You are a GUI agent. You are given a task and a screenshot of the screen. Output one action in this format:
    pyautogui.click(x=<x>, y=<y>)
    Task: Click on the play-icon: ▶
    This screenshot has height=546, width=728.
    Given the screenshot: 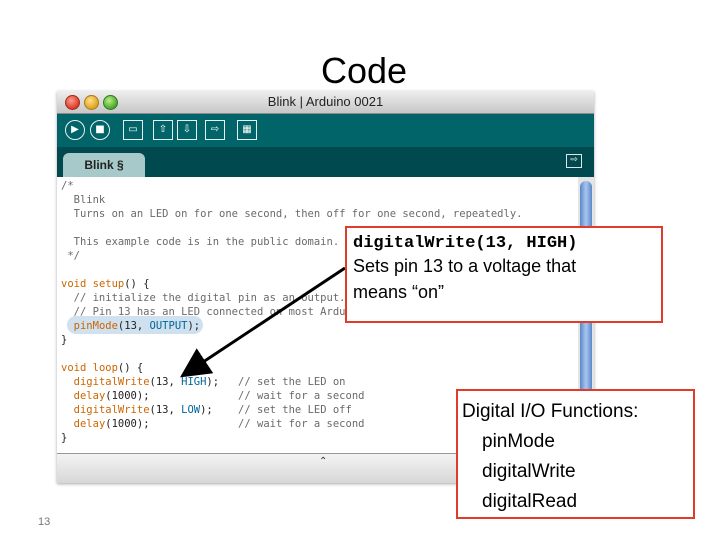 What is the action you would take?
    pyautogui.click(x=75, y=129)
    